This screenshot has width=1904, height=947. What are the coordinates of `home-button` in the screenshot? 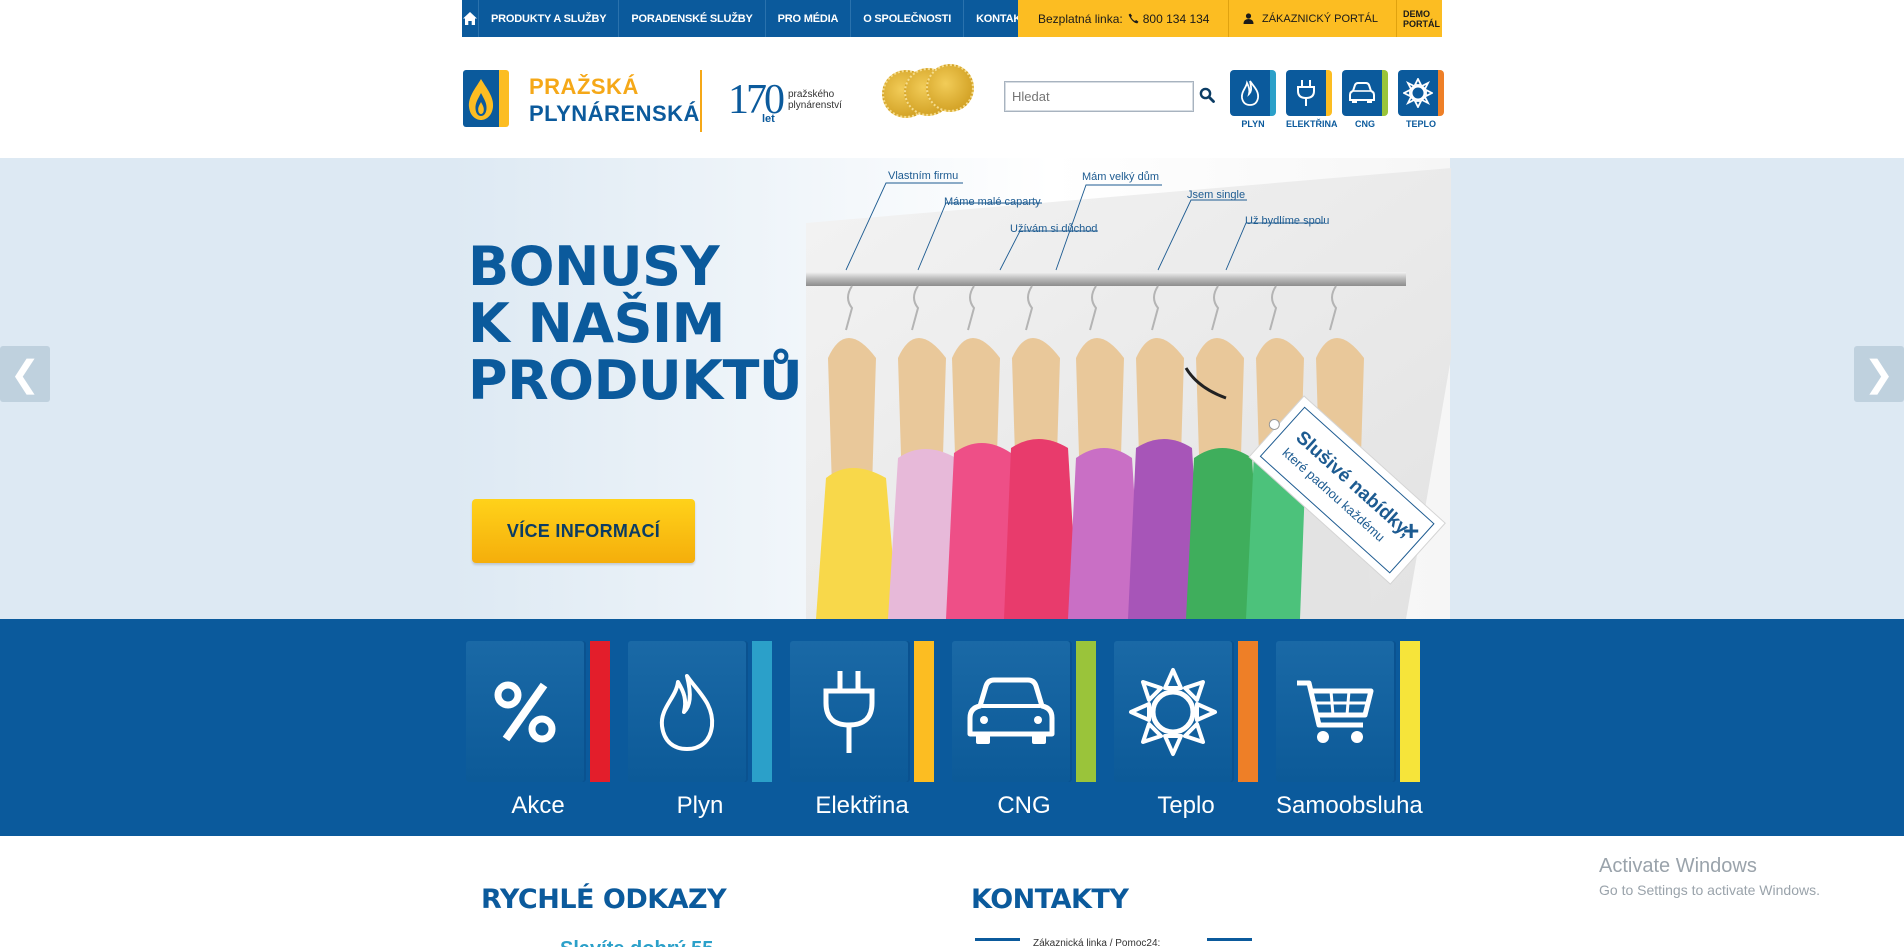 It's located at (470, 18).